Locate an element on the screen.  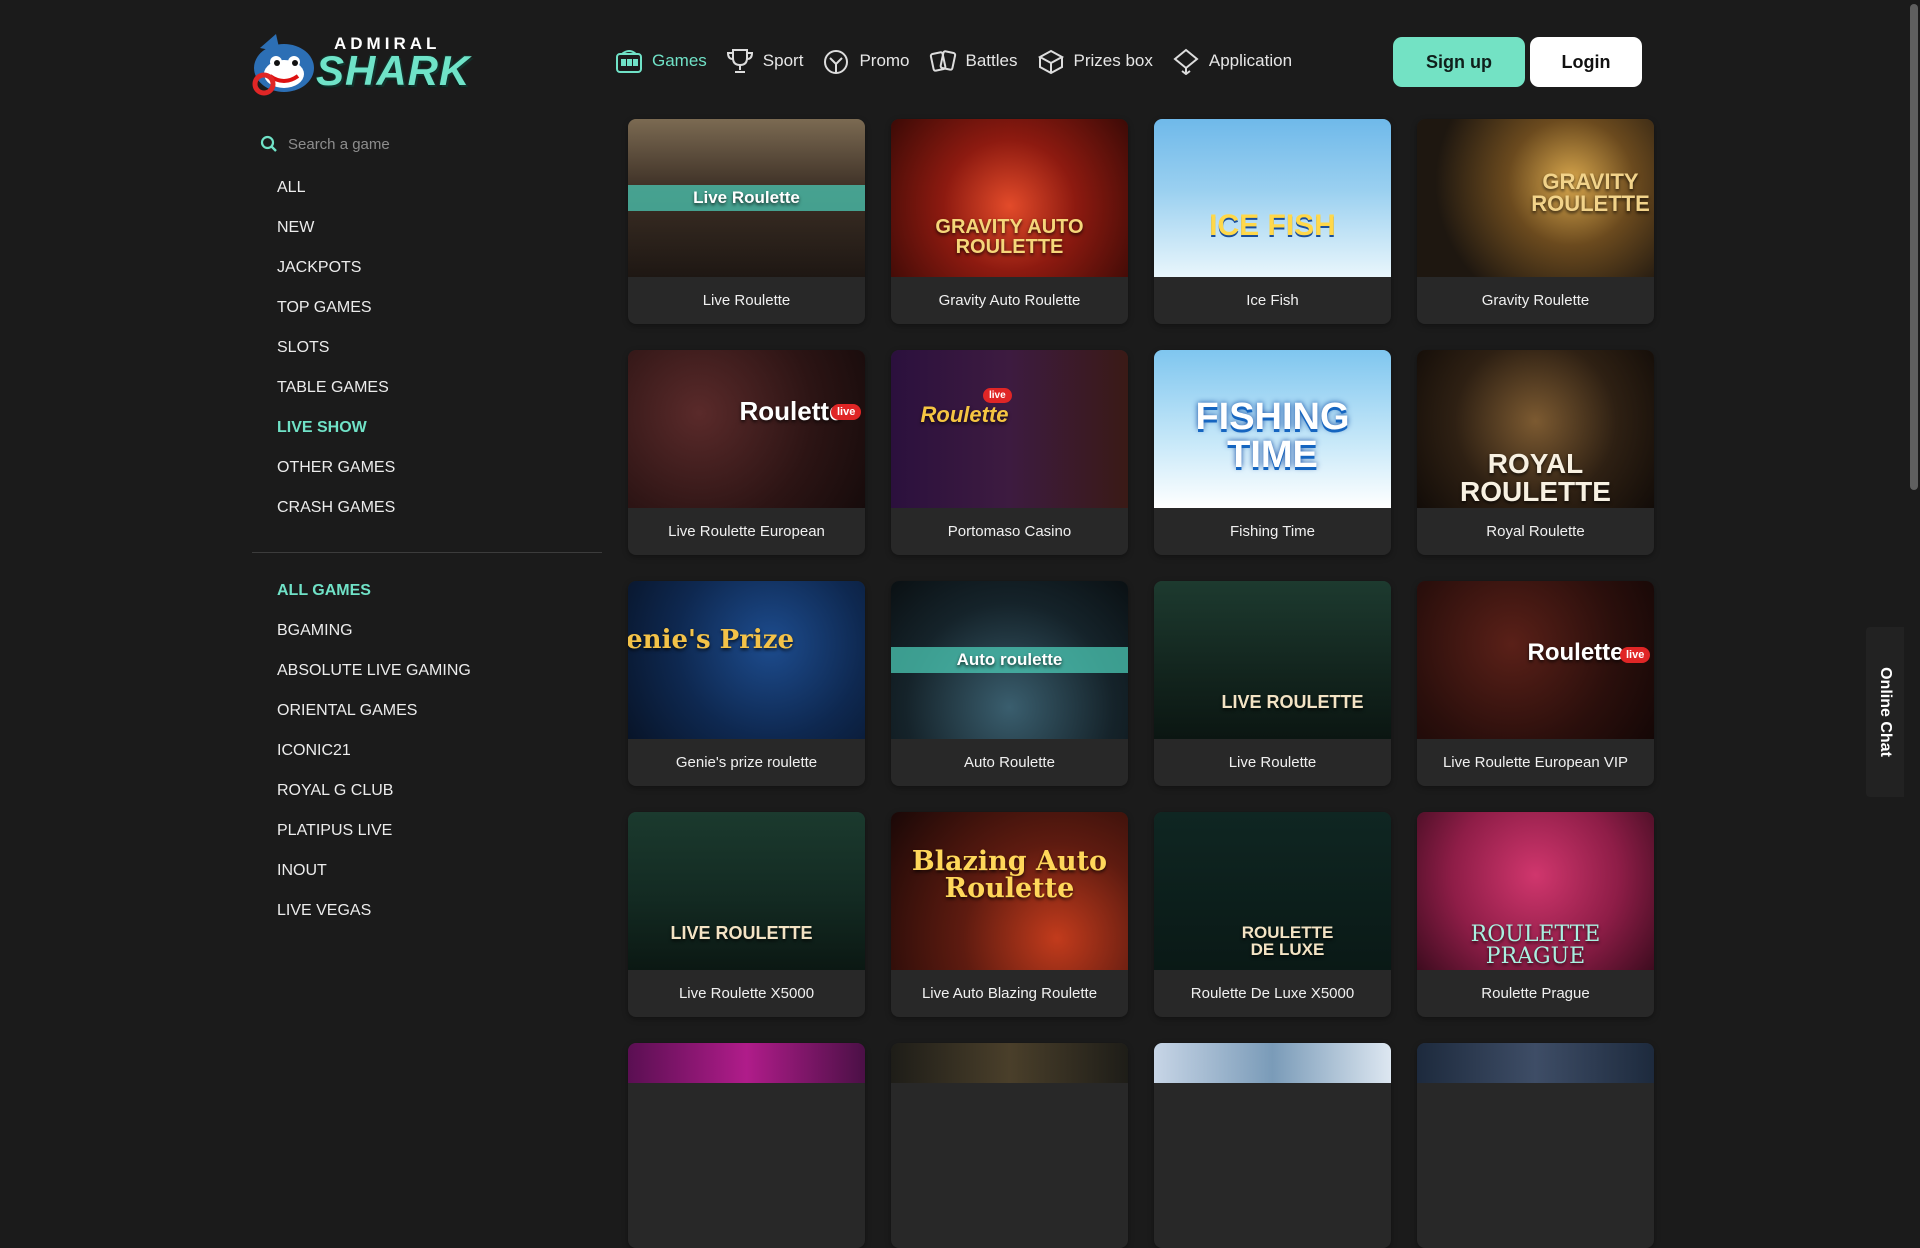
game-thumbnail: Auto roulette is located at coordinates (1009, 660).